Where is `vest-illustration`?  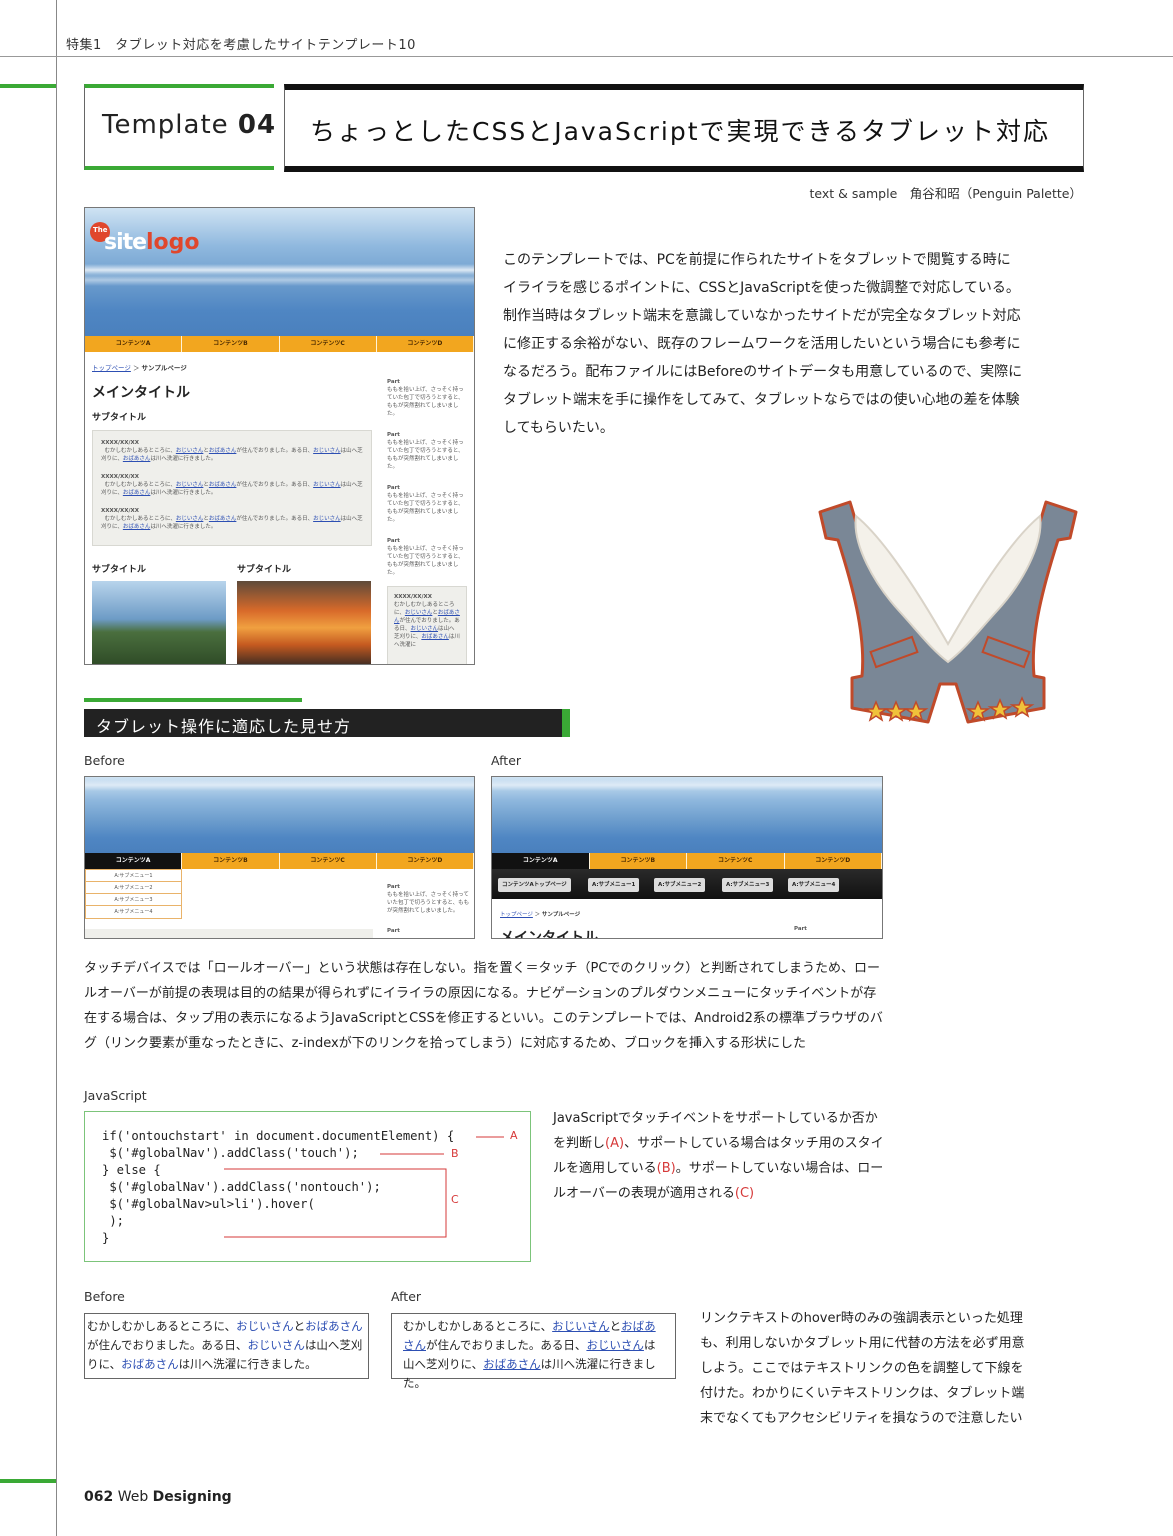 vest-illustration is located at coordinates (948, 612).